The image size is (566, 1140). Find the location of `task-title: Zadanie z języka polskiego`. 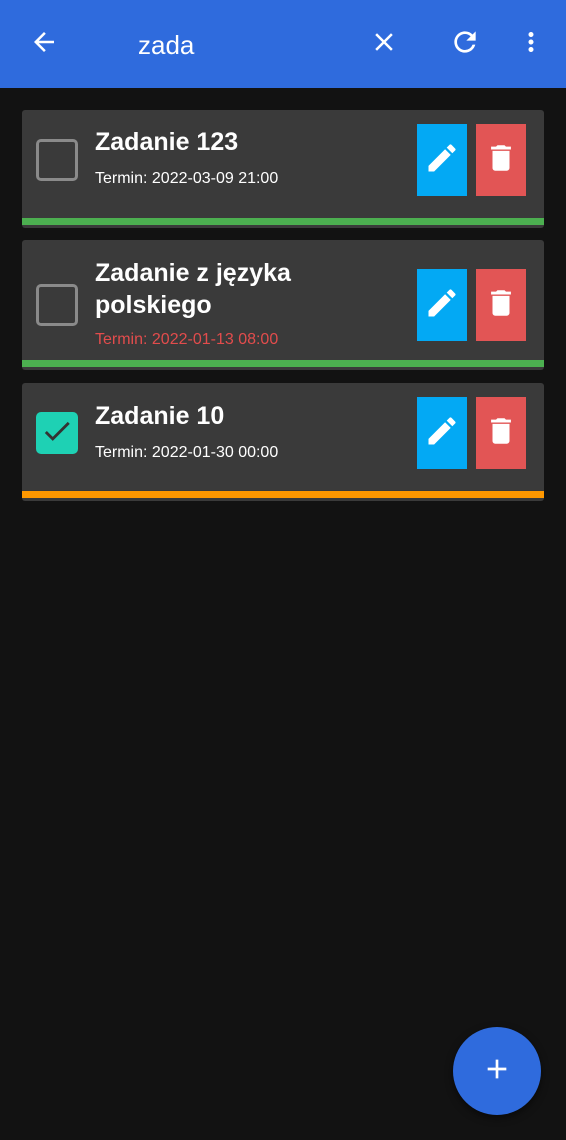

task-title: Zadanie z języka polskiego is located at coordinates (193, 289).